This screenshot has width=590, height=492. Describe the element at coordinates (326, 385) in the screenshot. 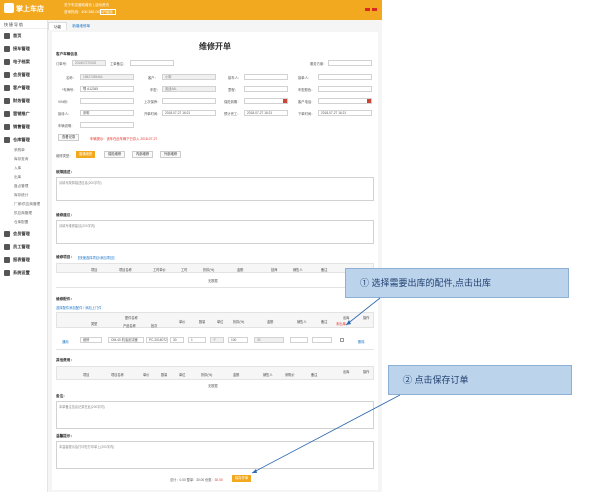

I see `annotation-arrows` at that location.